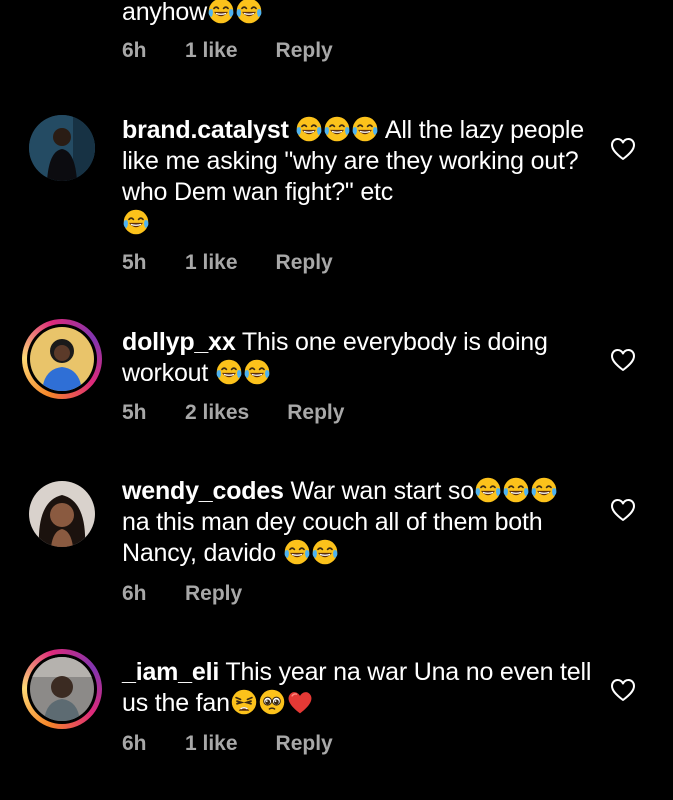 The height and width of the screenshot is (800, 673). What do you see at coordinates (164, 13) in the screenshot?
I see `comment-body: anyhow` at bounding box center [164, 13].